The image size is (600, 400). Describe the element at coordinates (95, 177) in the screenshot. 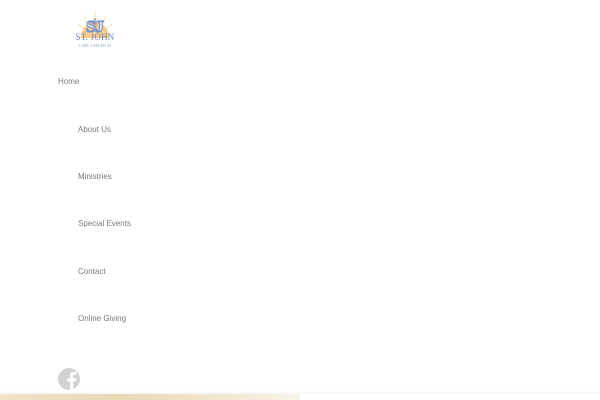

I see `nav-ministries: Ministries` at that location.